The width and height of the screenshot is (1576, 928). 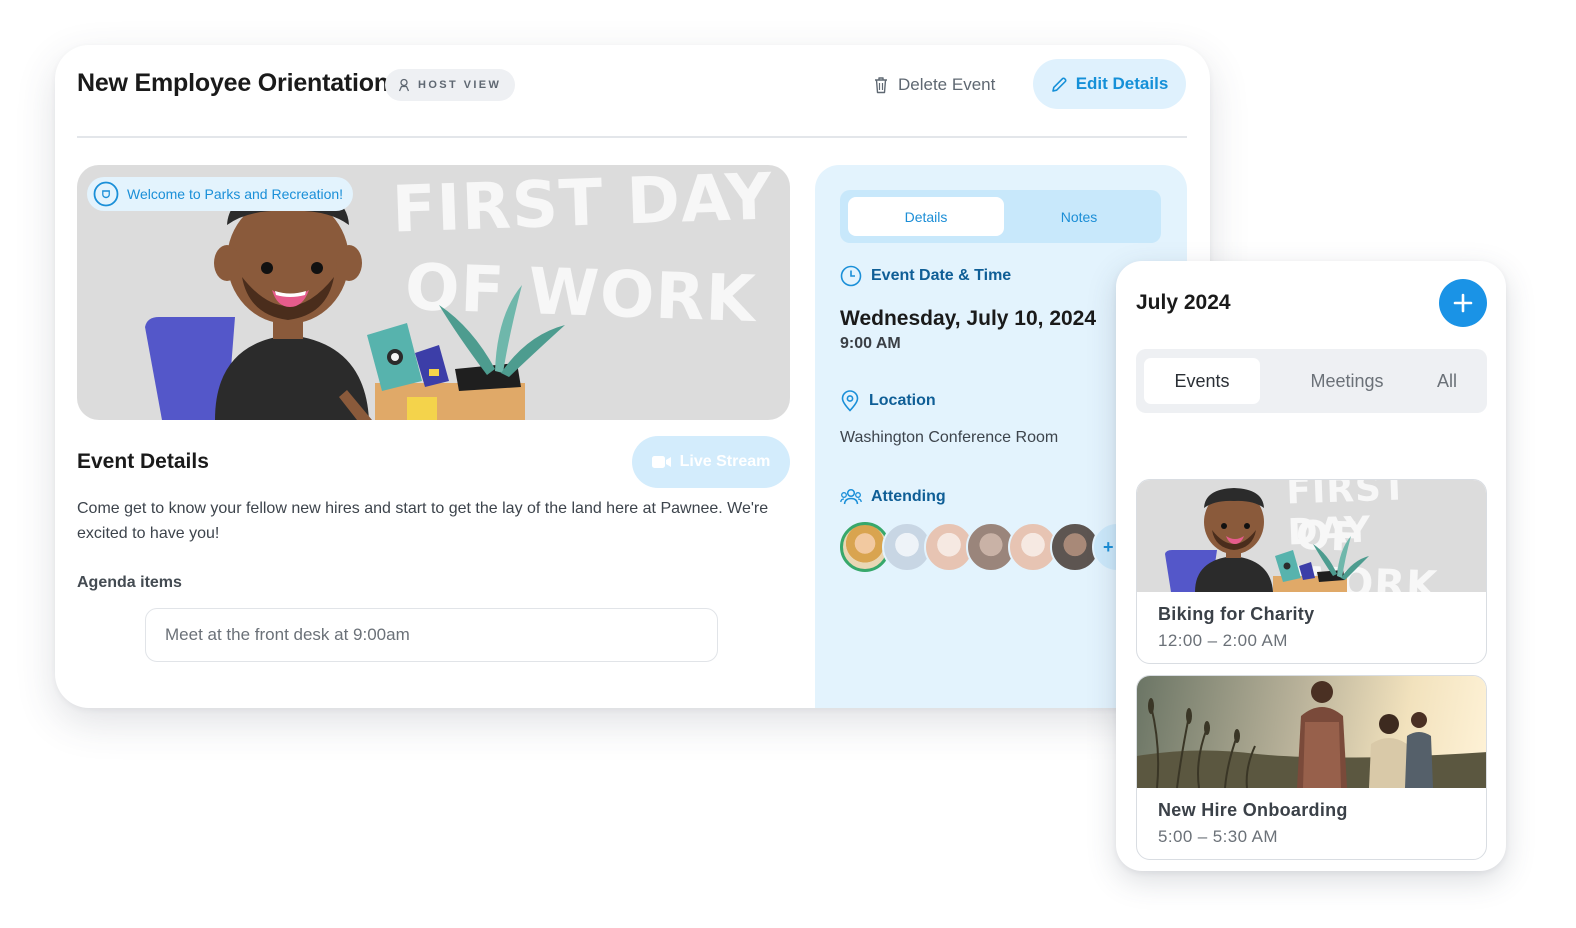 What do you see at coordinates (1122, 83) in the screenshot?
I see `edit-details-label: Edit Details` at bounding box center [1122, 83].